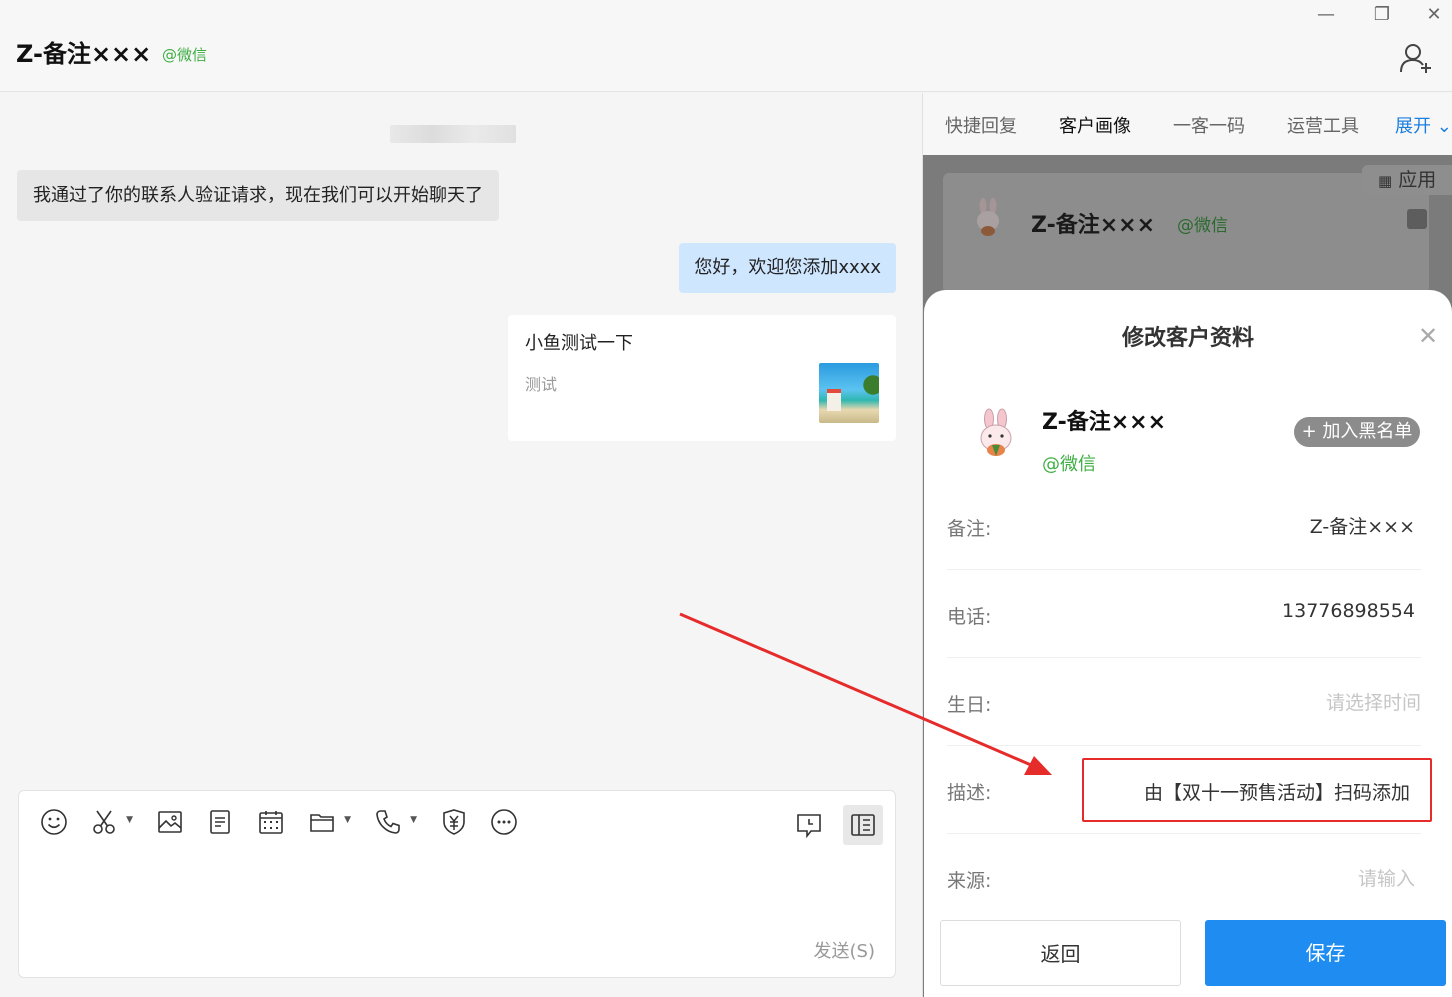 The width and height of the screenshot is (1452, 997). Describe the element at coordinates (1417, 180) in the screenshot. I see `apps-label: 应用` at that location.